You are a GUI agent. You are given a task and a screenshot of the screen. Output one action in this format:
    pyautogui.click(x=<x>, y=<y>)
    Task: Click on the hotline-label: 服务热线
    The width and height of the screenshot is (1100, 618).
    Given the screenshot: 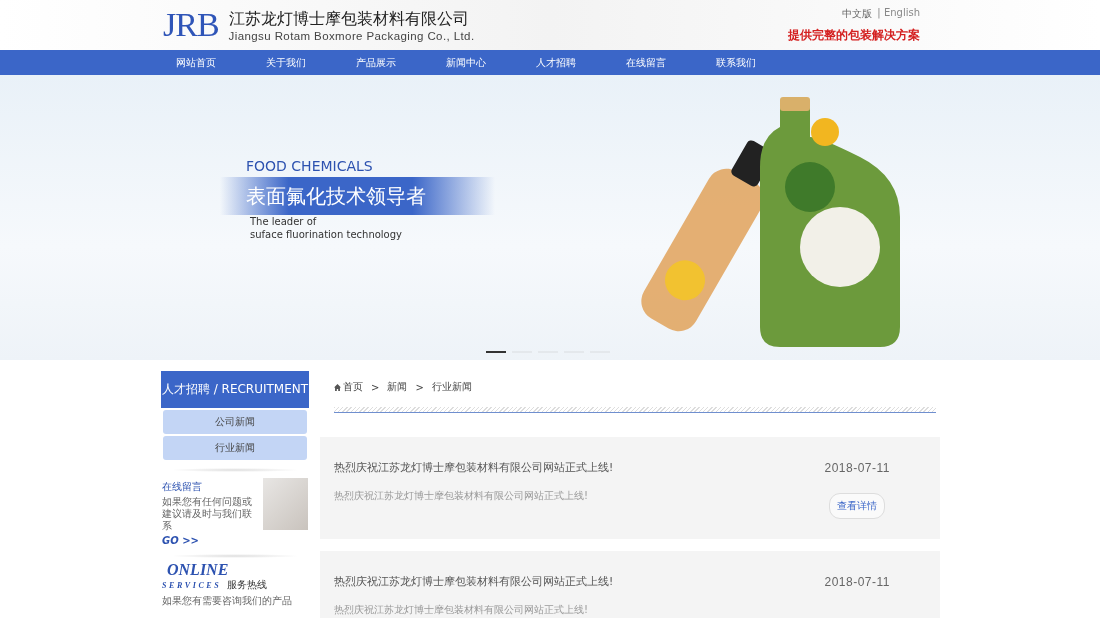 What is the action you would take?
    pyautogui.click(x=247, y=585)
    